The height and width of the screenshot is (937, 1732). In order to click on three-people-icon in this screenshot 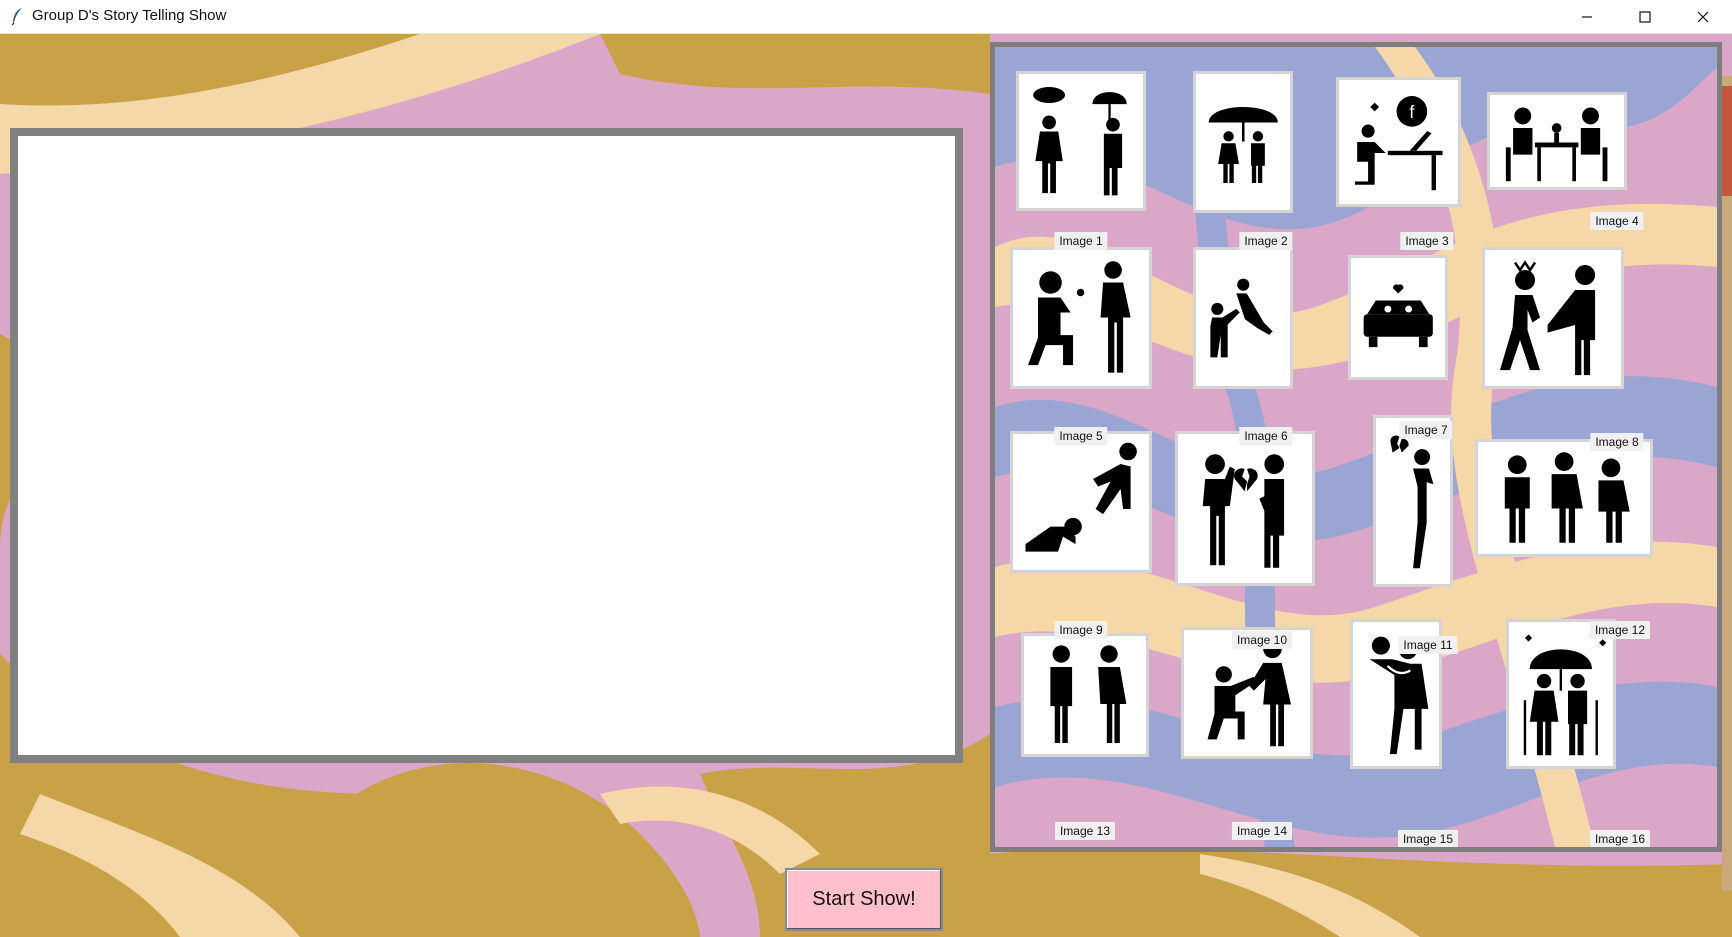, I will do `click(1567, 498)`.